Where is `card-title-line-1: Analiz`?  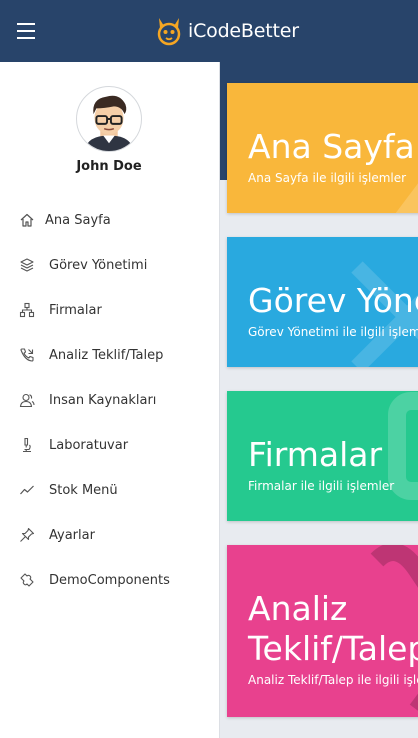 card-title-line-1: Analiz is located at coordinates (298, 608).